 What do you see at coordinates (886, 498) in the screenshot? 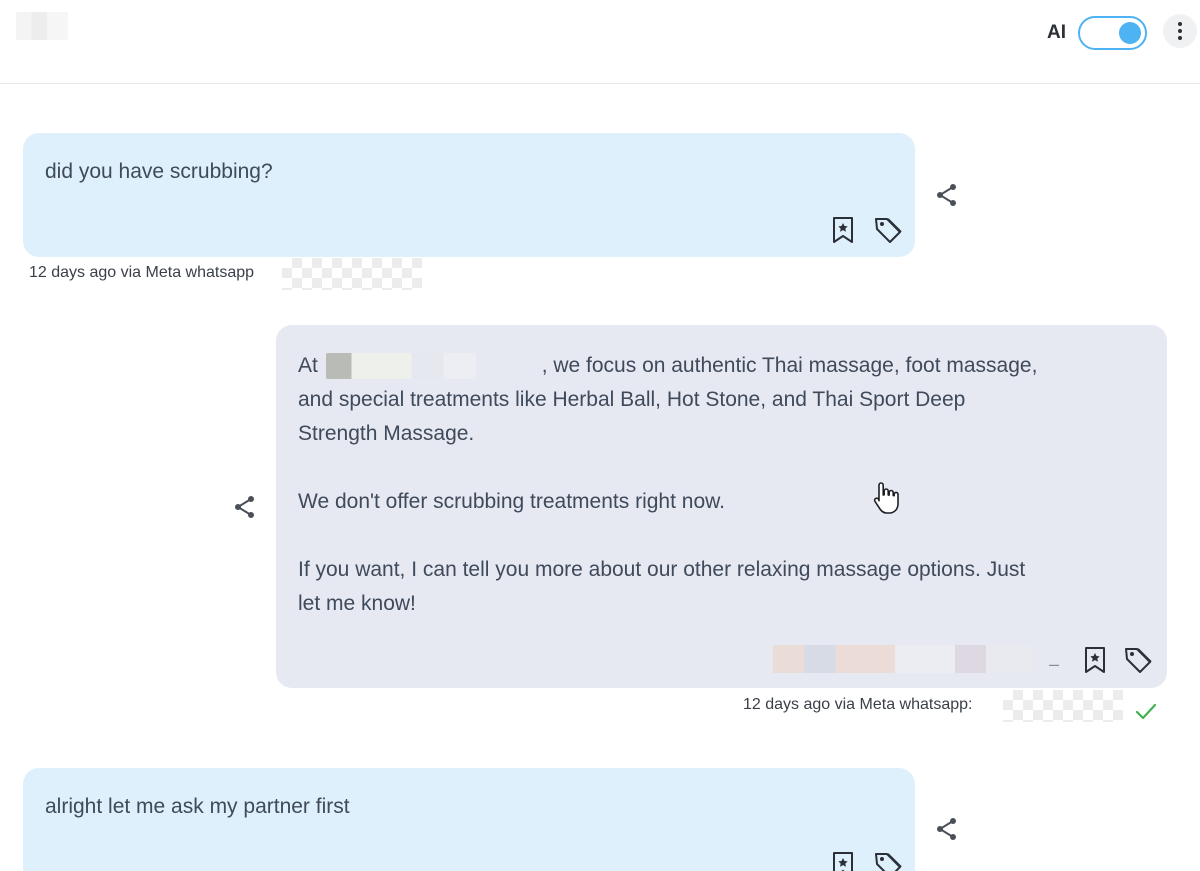
I see `hand-pointer-icon` at bounding box center [886, 498].